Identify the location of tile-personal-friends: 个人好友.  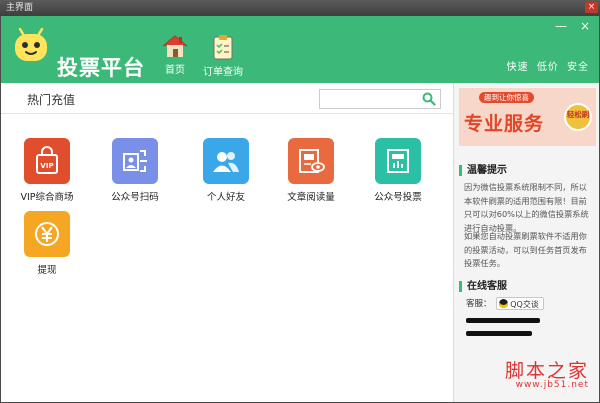
(226, 170).